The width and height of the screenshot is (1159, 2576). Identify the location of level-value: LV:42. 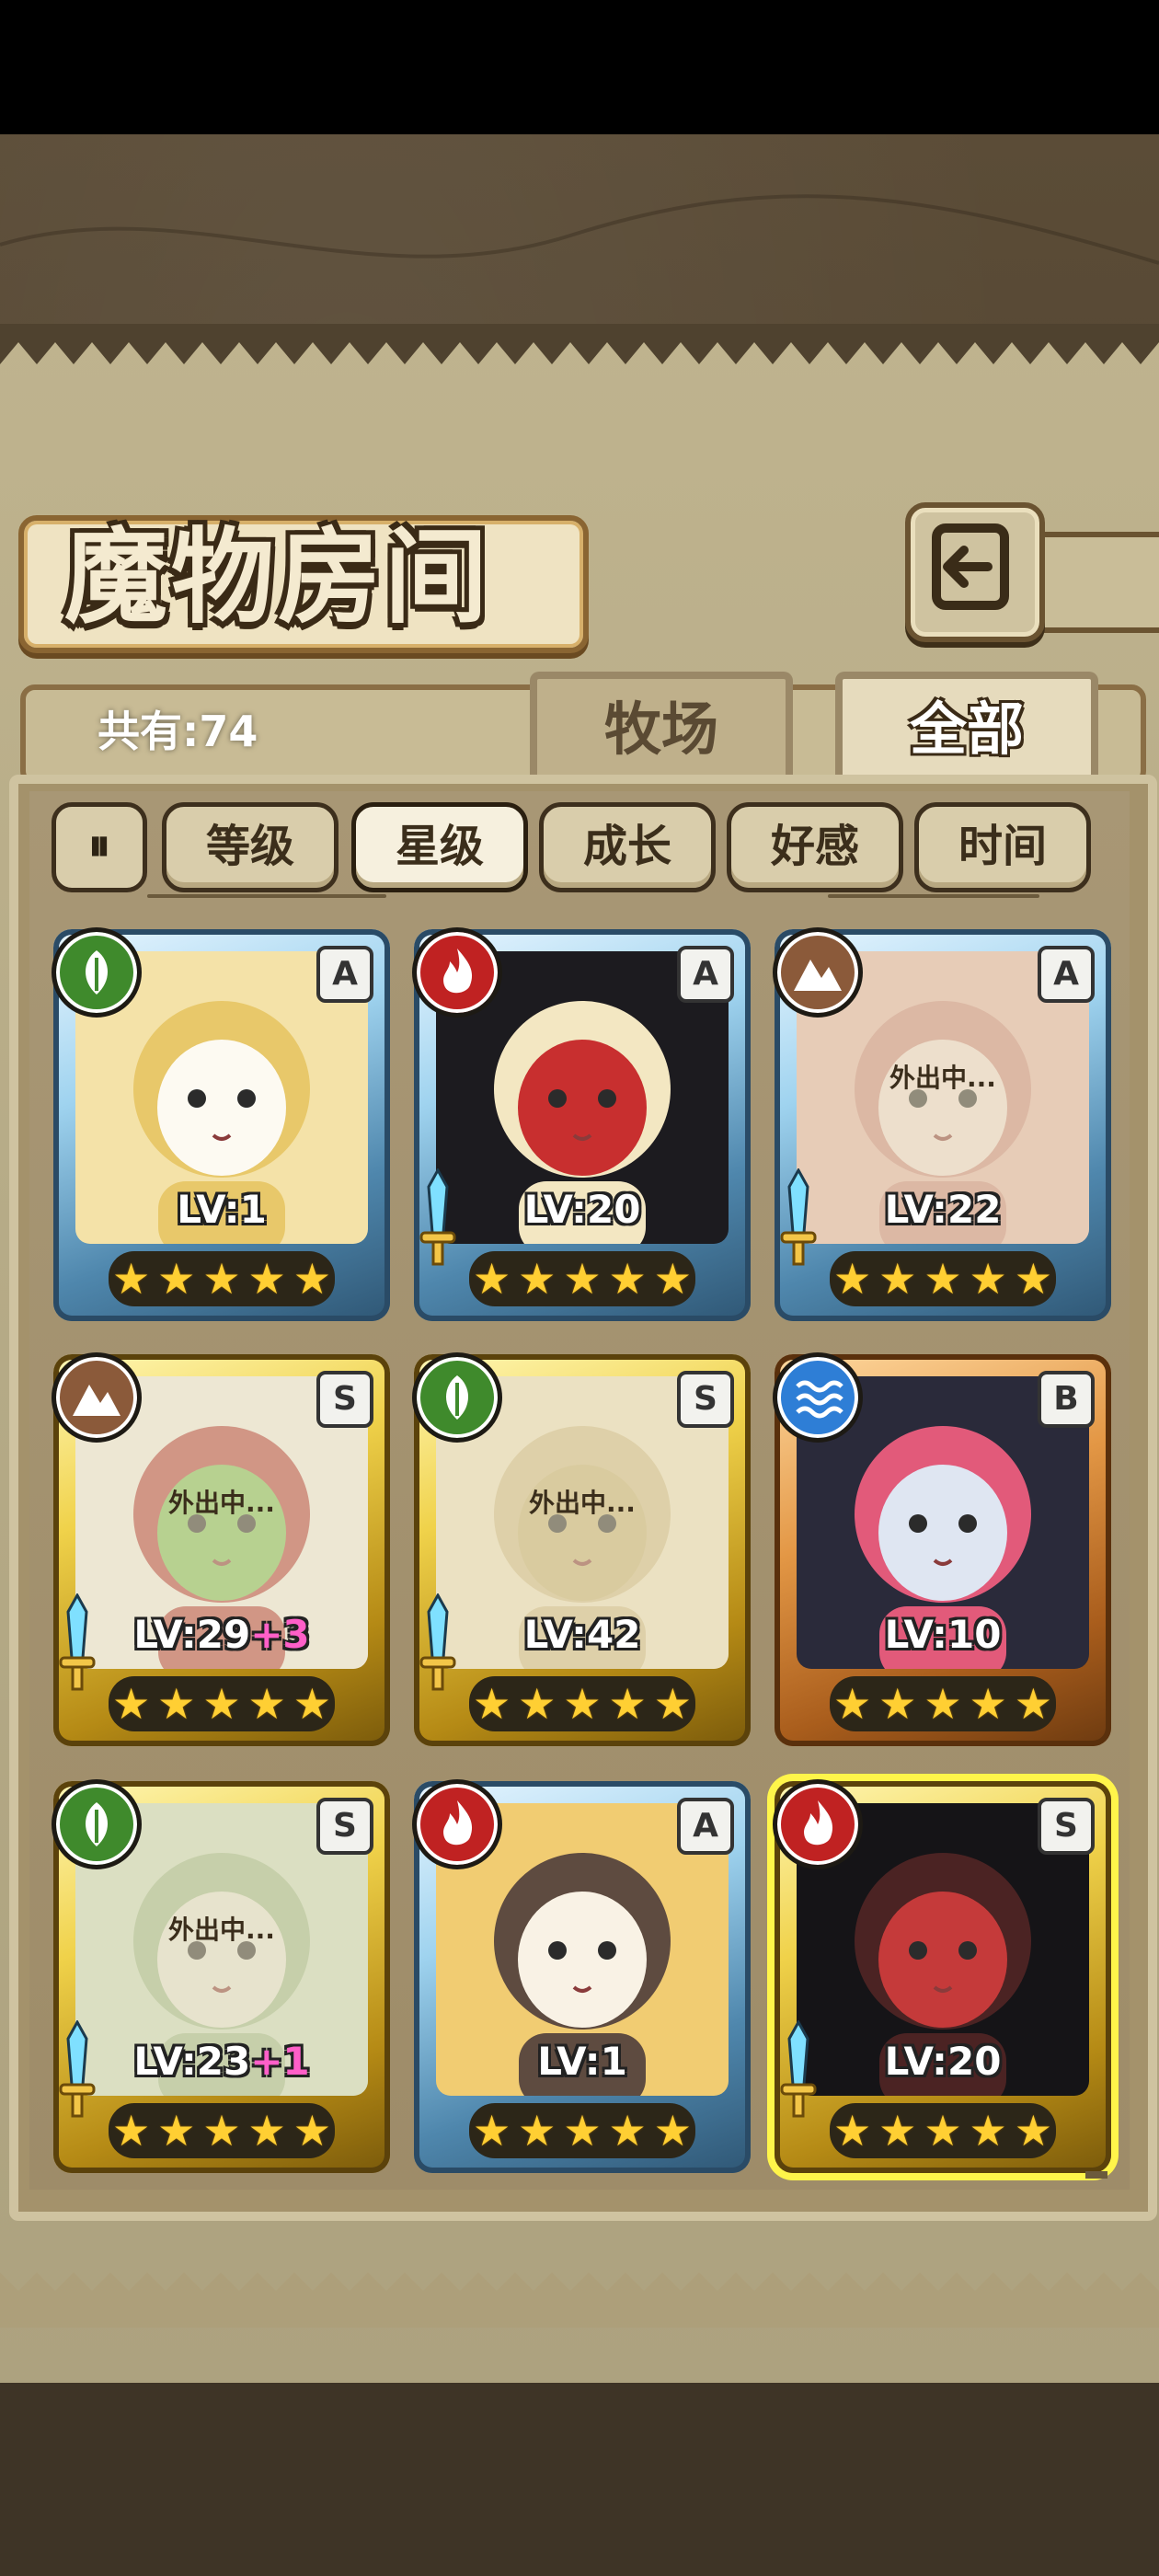
(582, 1634).